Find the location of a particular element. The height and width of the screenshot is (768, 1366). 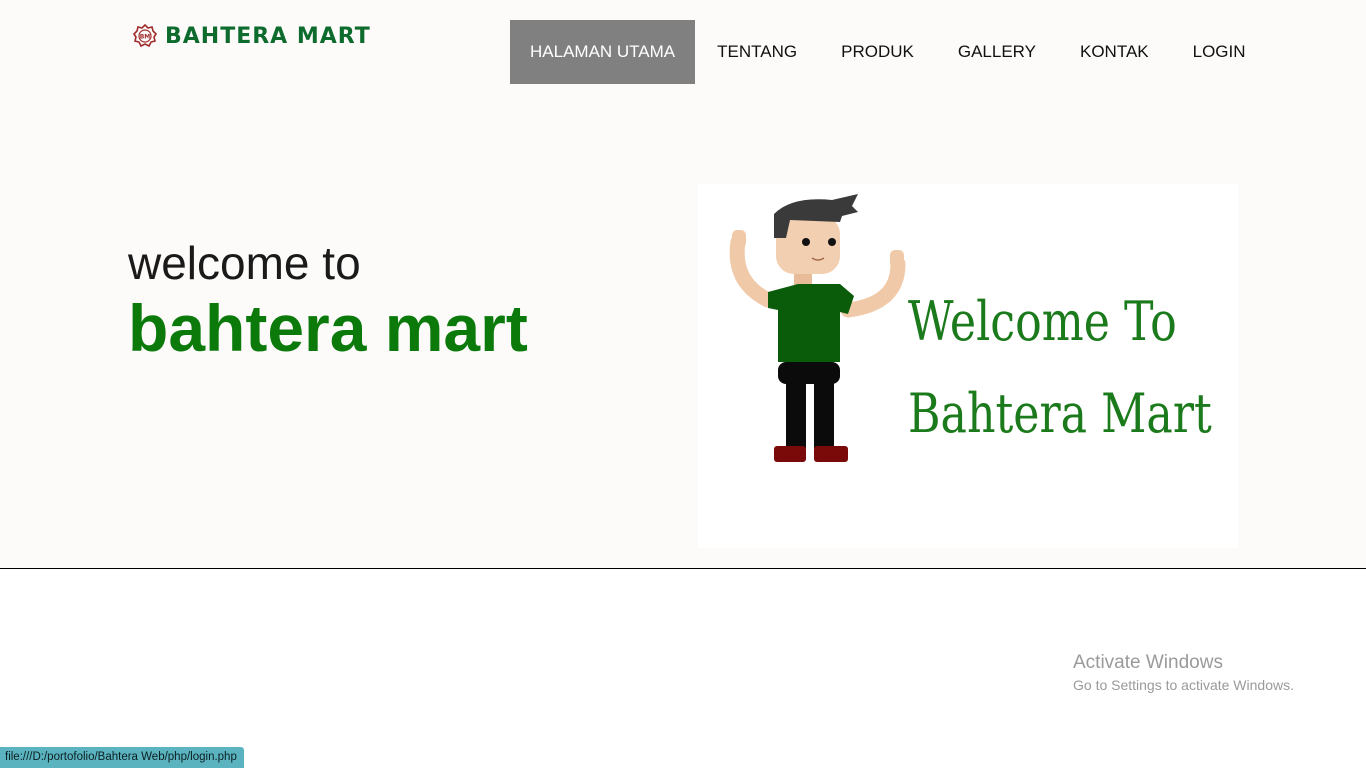

hero-image-line-2: Bahtera Mart is located at coordinates (1060, 413).